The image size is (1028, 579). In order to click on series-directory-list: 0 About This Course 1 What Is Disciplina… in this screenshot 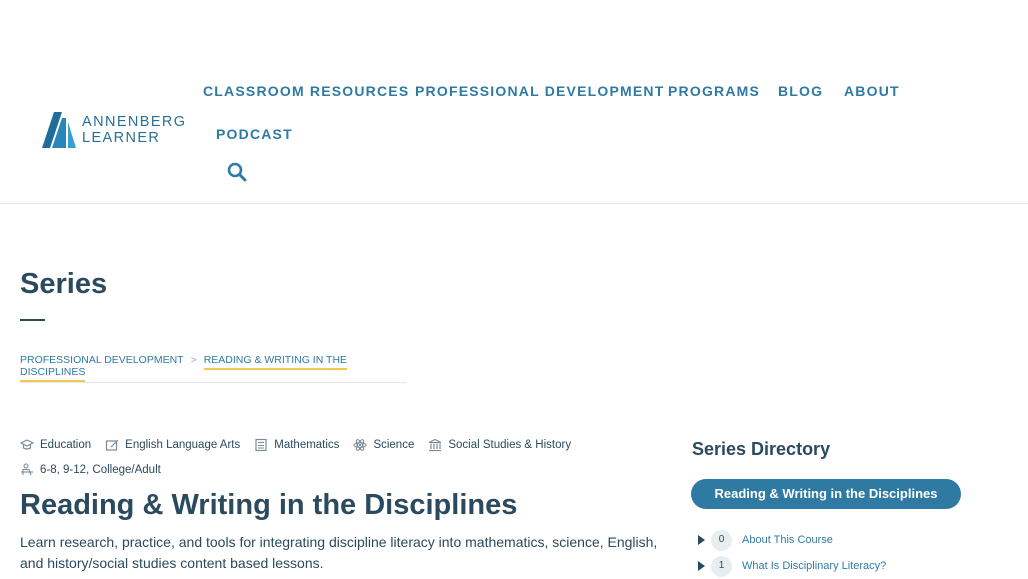, I will do `click(855, 553)`.